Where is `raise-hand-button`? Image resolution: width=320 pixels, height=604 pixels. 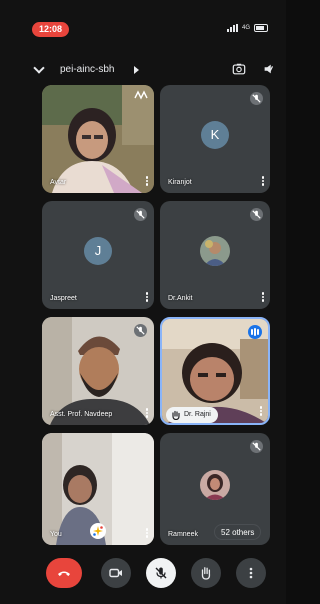 raise-hand-button is located at coordinates (206, 573).